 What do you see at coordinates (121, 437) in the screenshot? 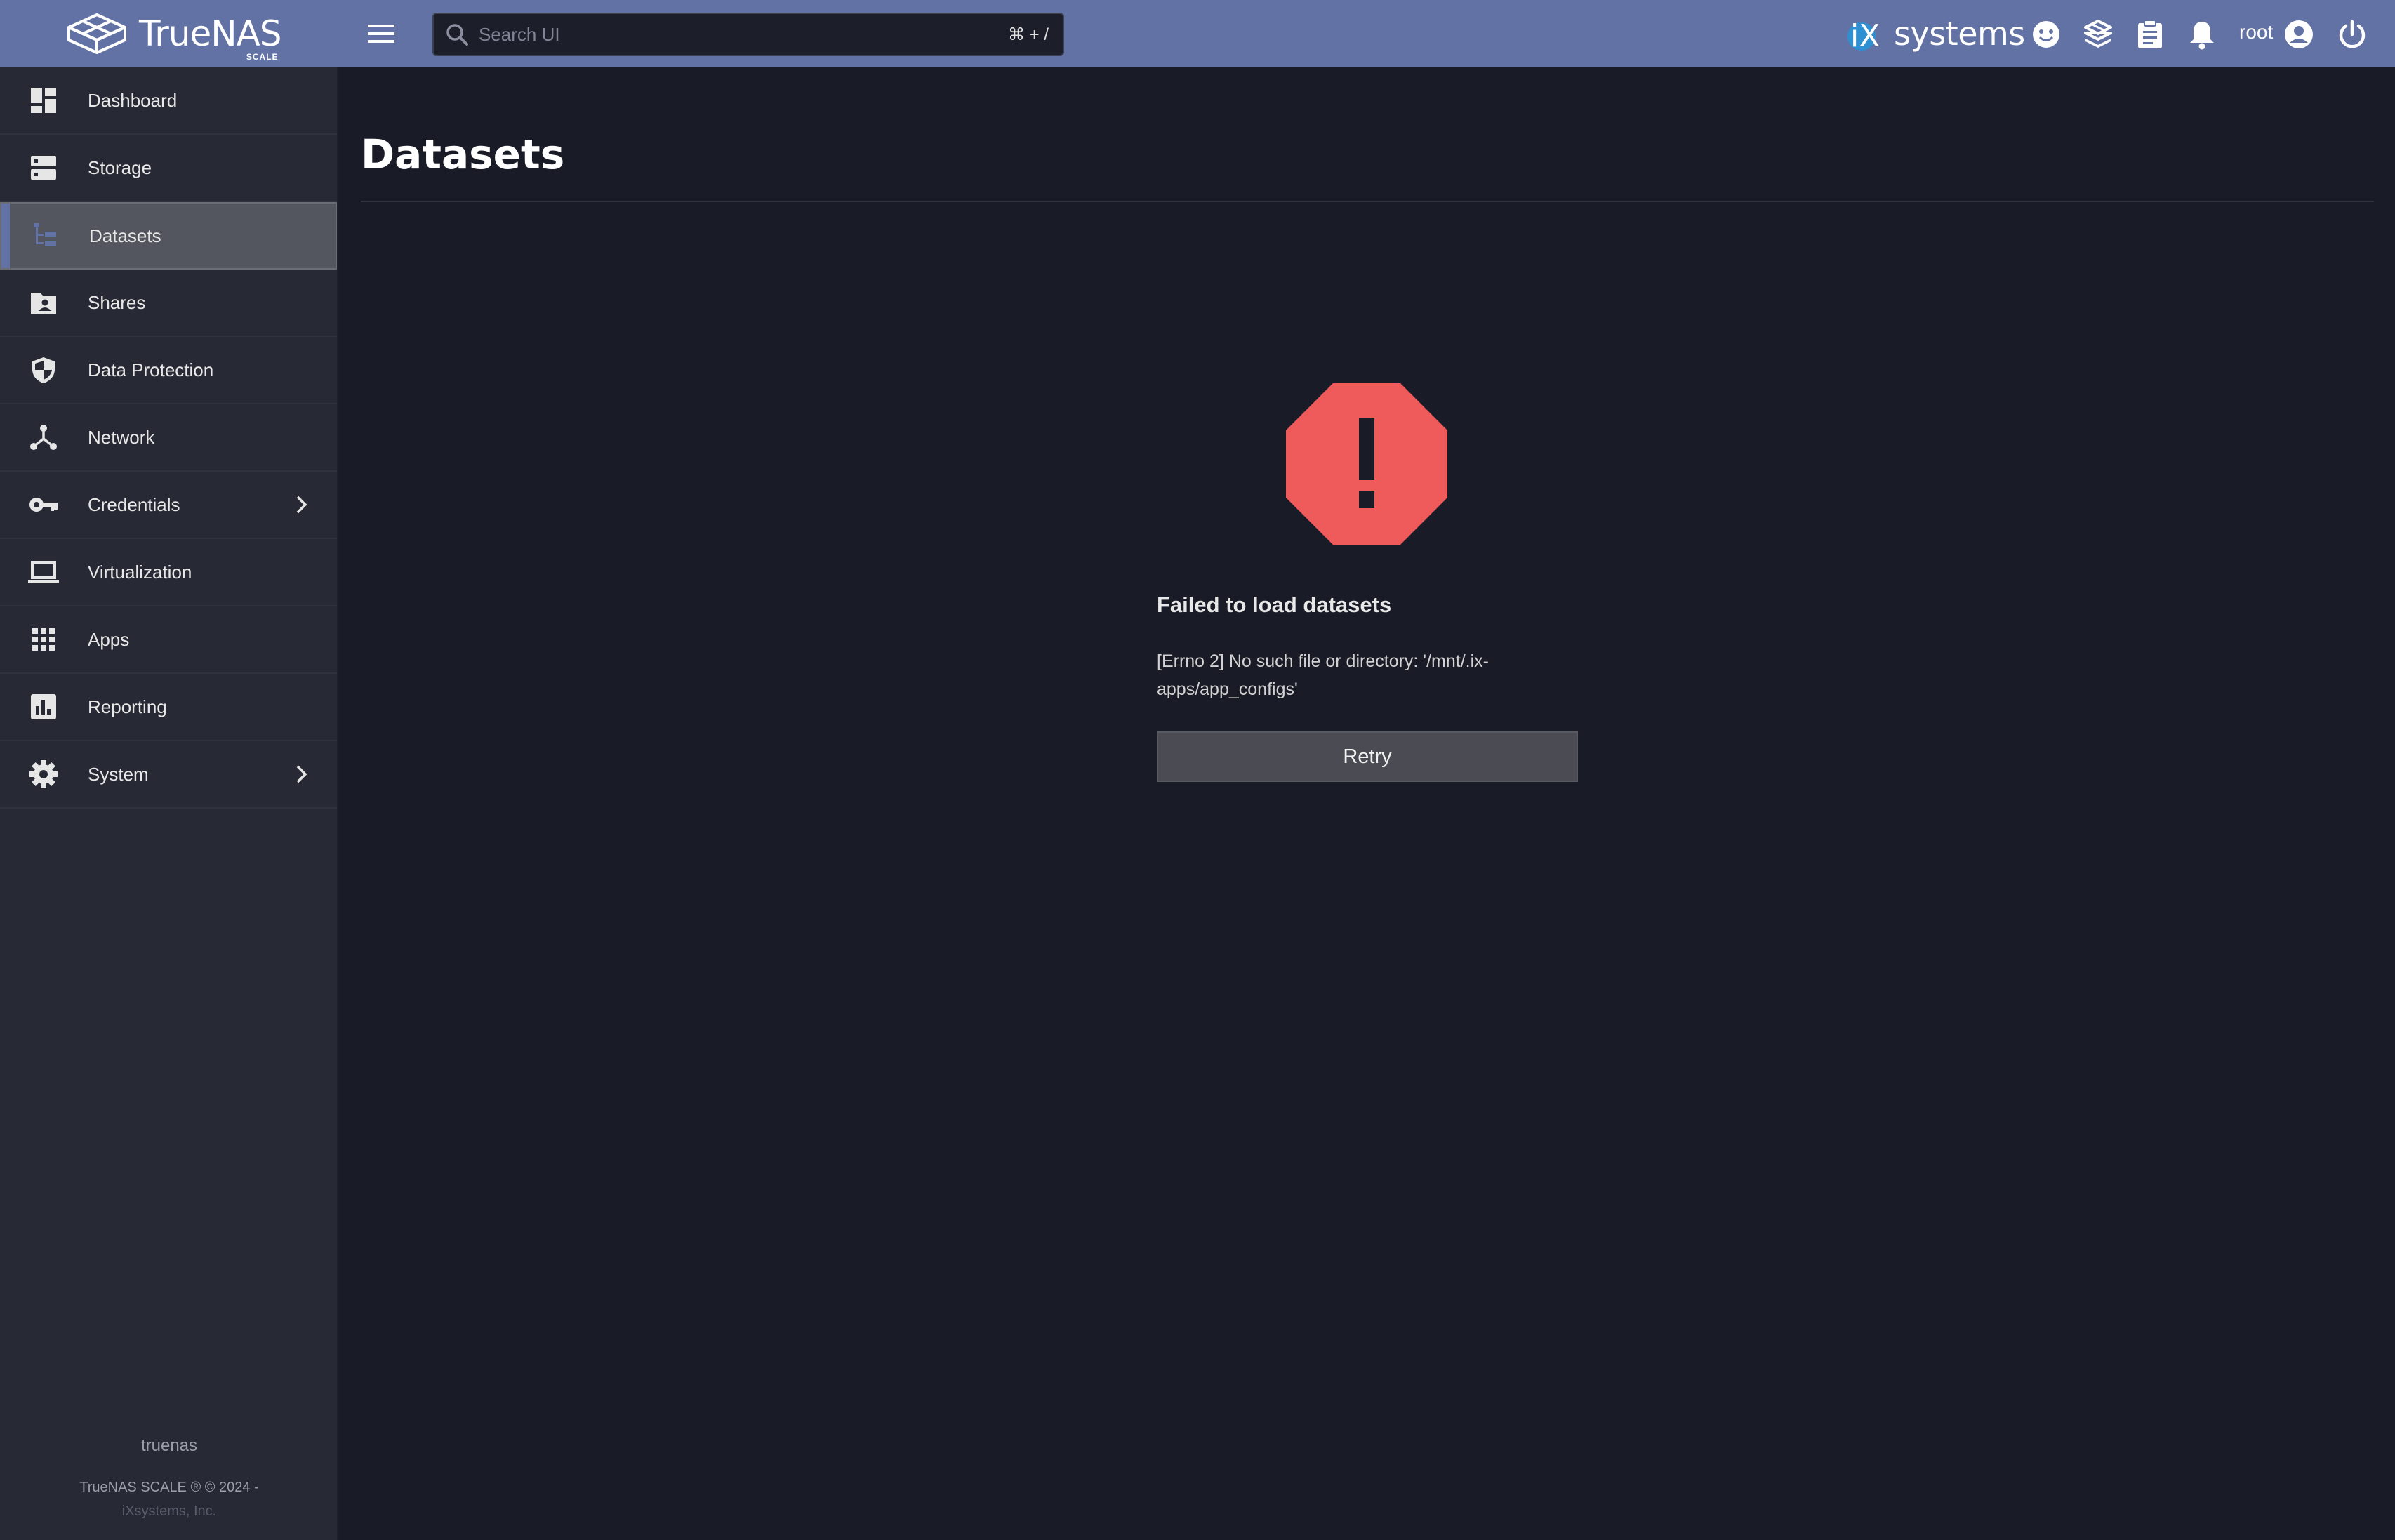
I see `sidebar-item-label: Network` at bounding box center [121, 437].